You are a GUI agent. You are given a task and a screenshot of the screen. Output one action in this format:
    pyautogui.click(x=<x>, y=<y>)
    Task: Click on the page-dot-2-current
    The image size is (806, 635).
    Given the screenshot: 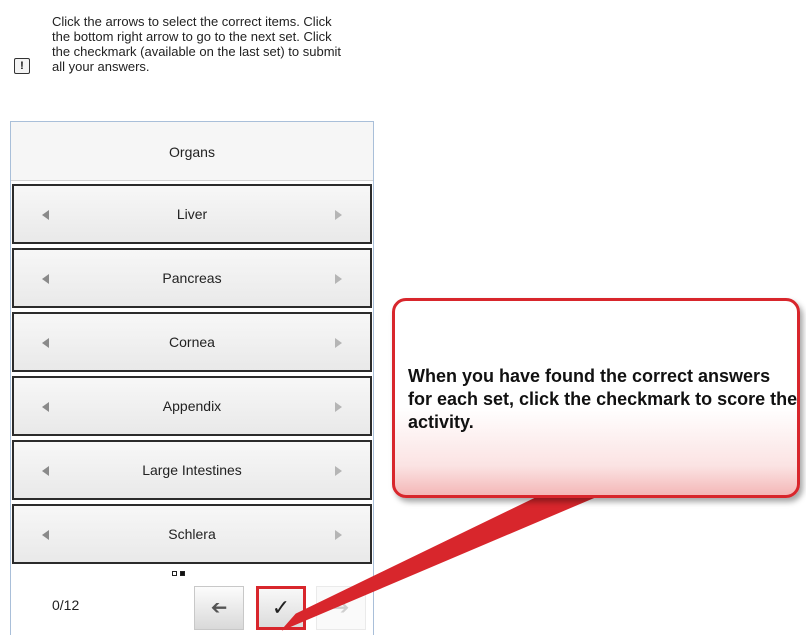 What is the action you would take?
    pyautogui.click(x=182, y=573)
    